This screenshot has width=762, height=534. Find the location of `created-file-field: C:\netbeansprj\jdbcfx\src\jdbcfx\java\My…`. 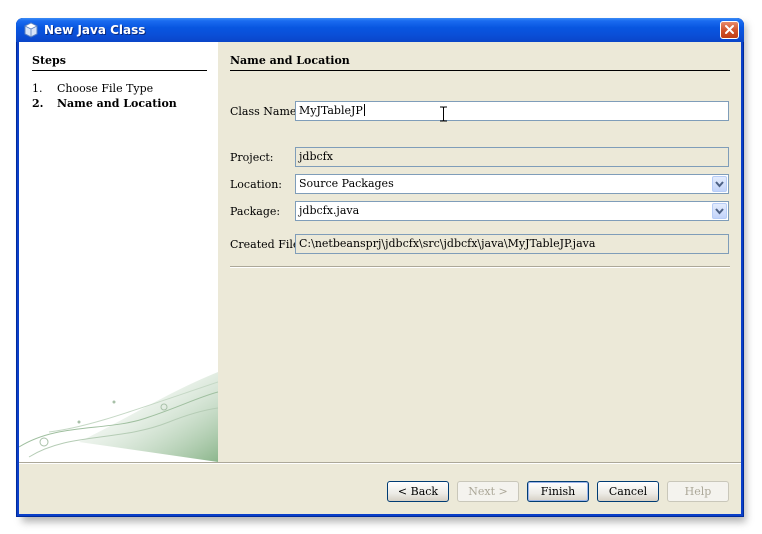

created-file-field: C:\netbeansprj\jdbcfx\src\jdbcfx\java\My… is located at coordinates (512, 244).